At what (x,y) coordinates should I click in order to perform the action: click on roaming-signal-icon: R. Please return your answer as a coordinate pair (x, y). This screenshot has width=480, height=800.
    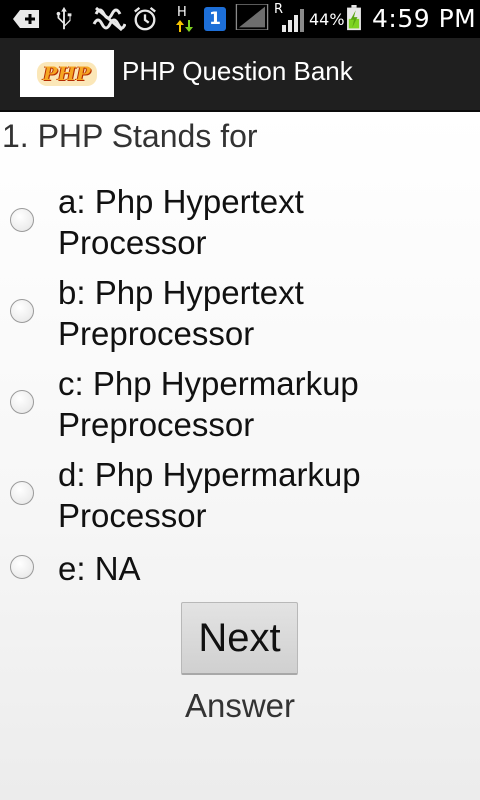
    Looking at the image, I should click on (291, 17).